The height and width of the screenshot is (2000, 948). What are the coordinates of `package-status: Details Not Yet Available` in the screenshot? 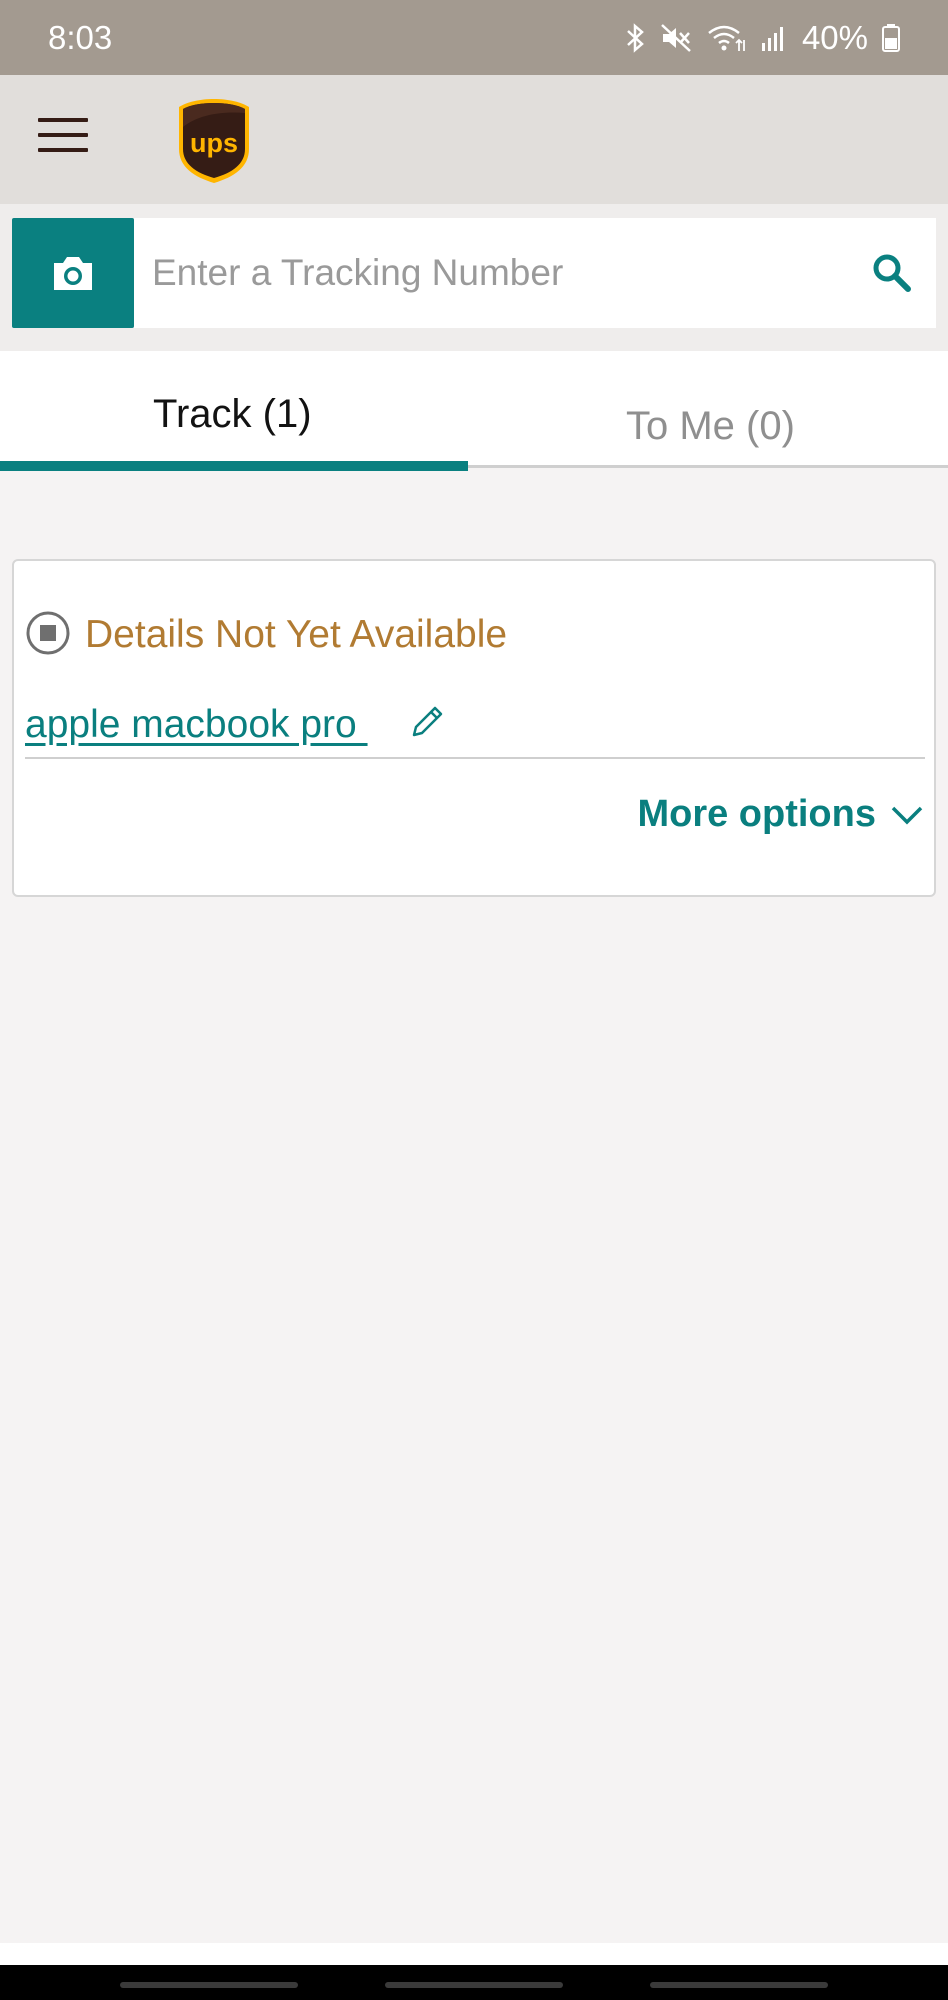 It's located at (296, 634).